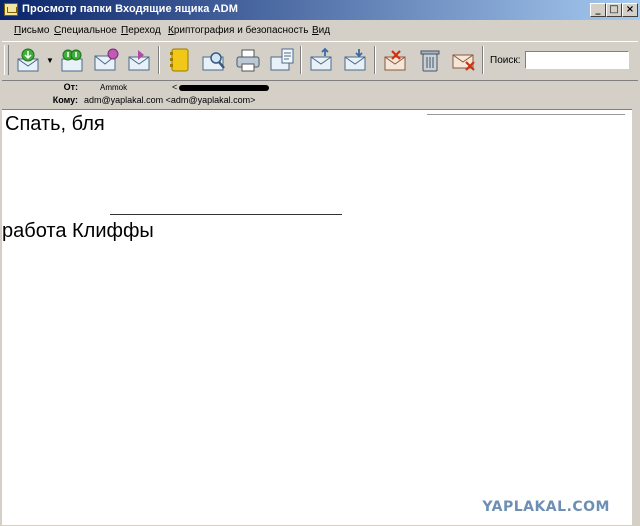 The image size is (640, 526). Describe the element at coordinates (28, 60) in the screenshot. I see `receive-mail-icon` at that location.